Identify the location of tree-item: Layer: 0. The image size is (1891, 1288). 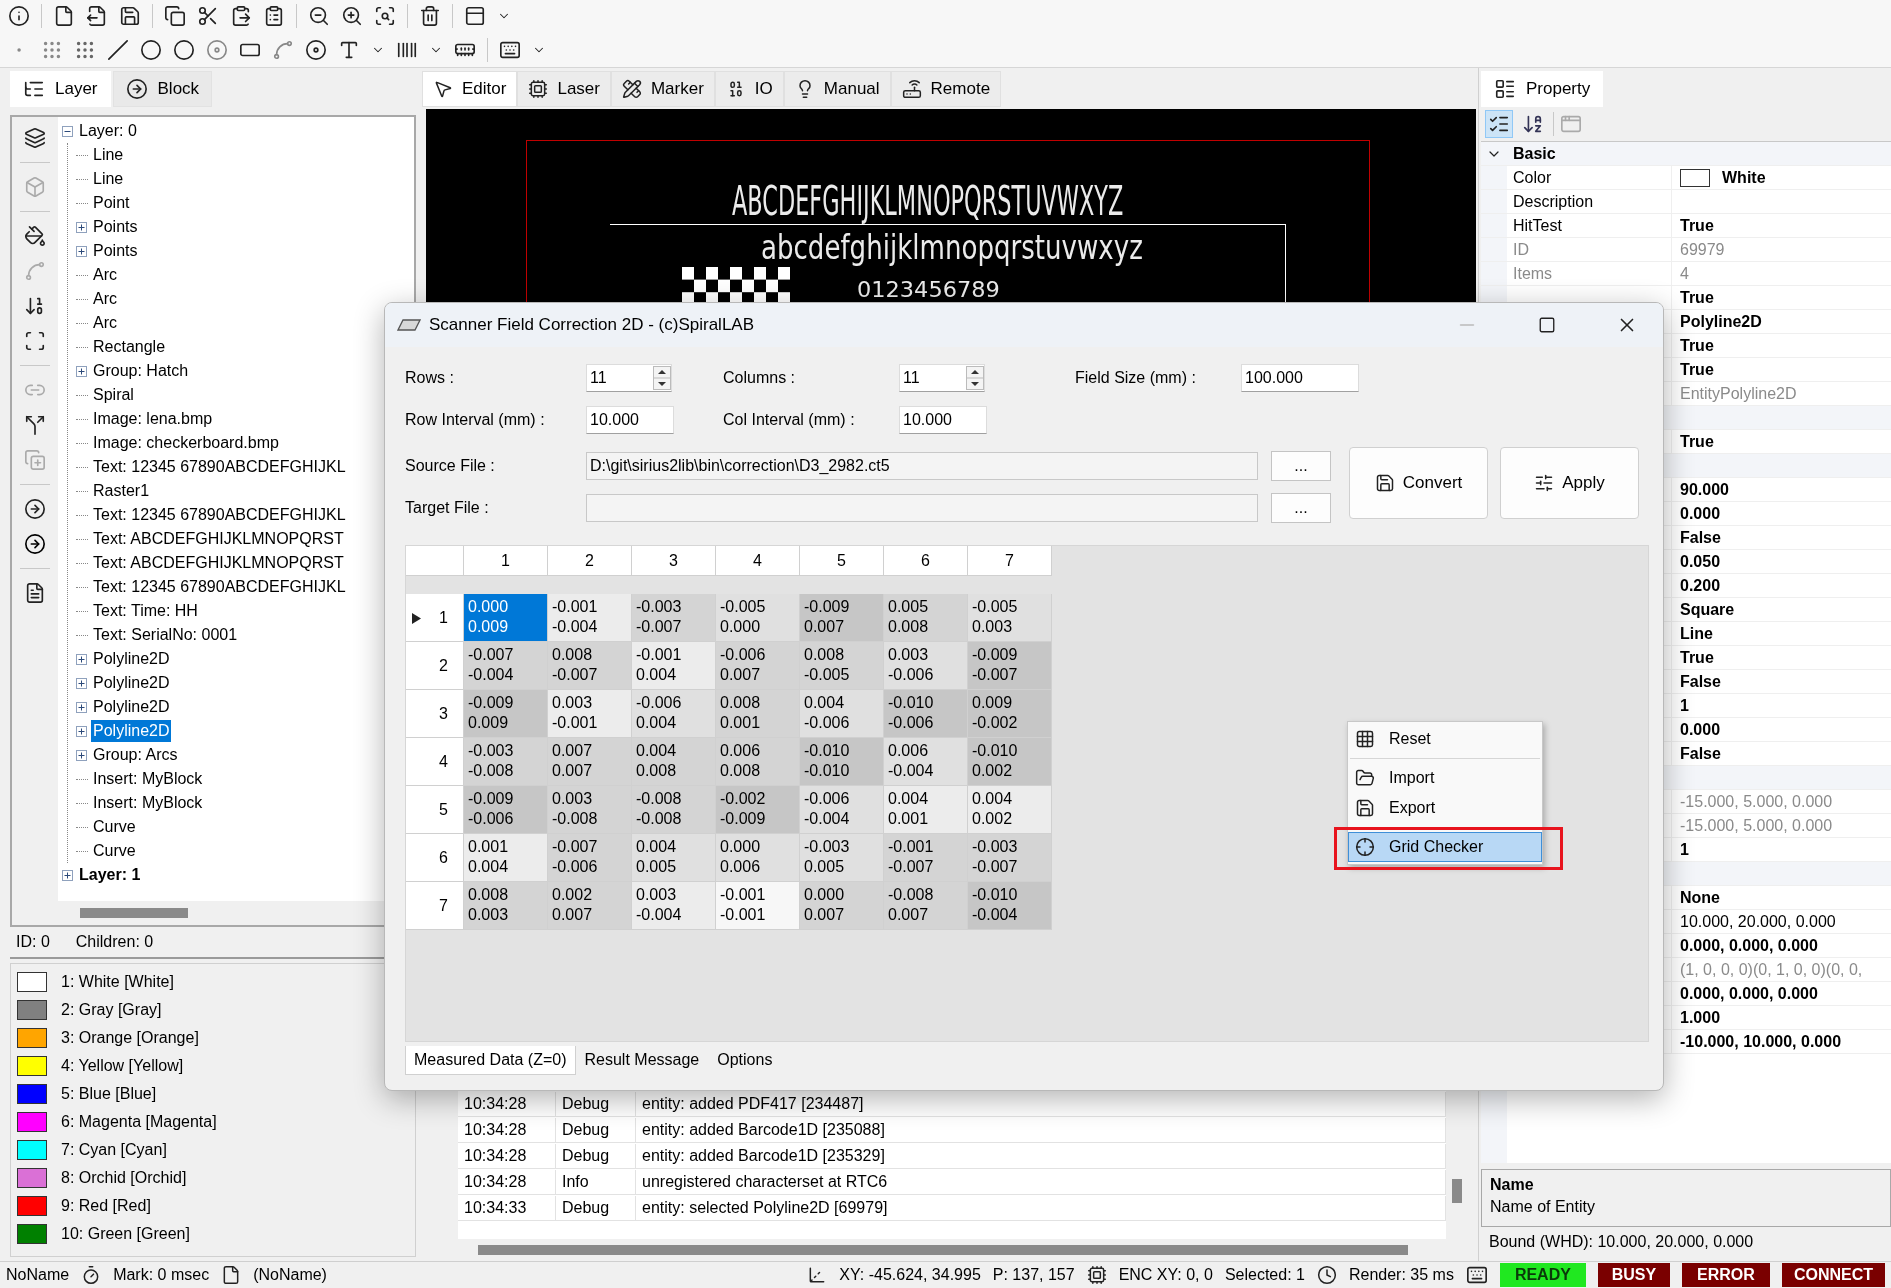
(108, 131).